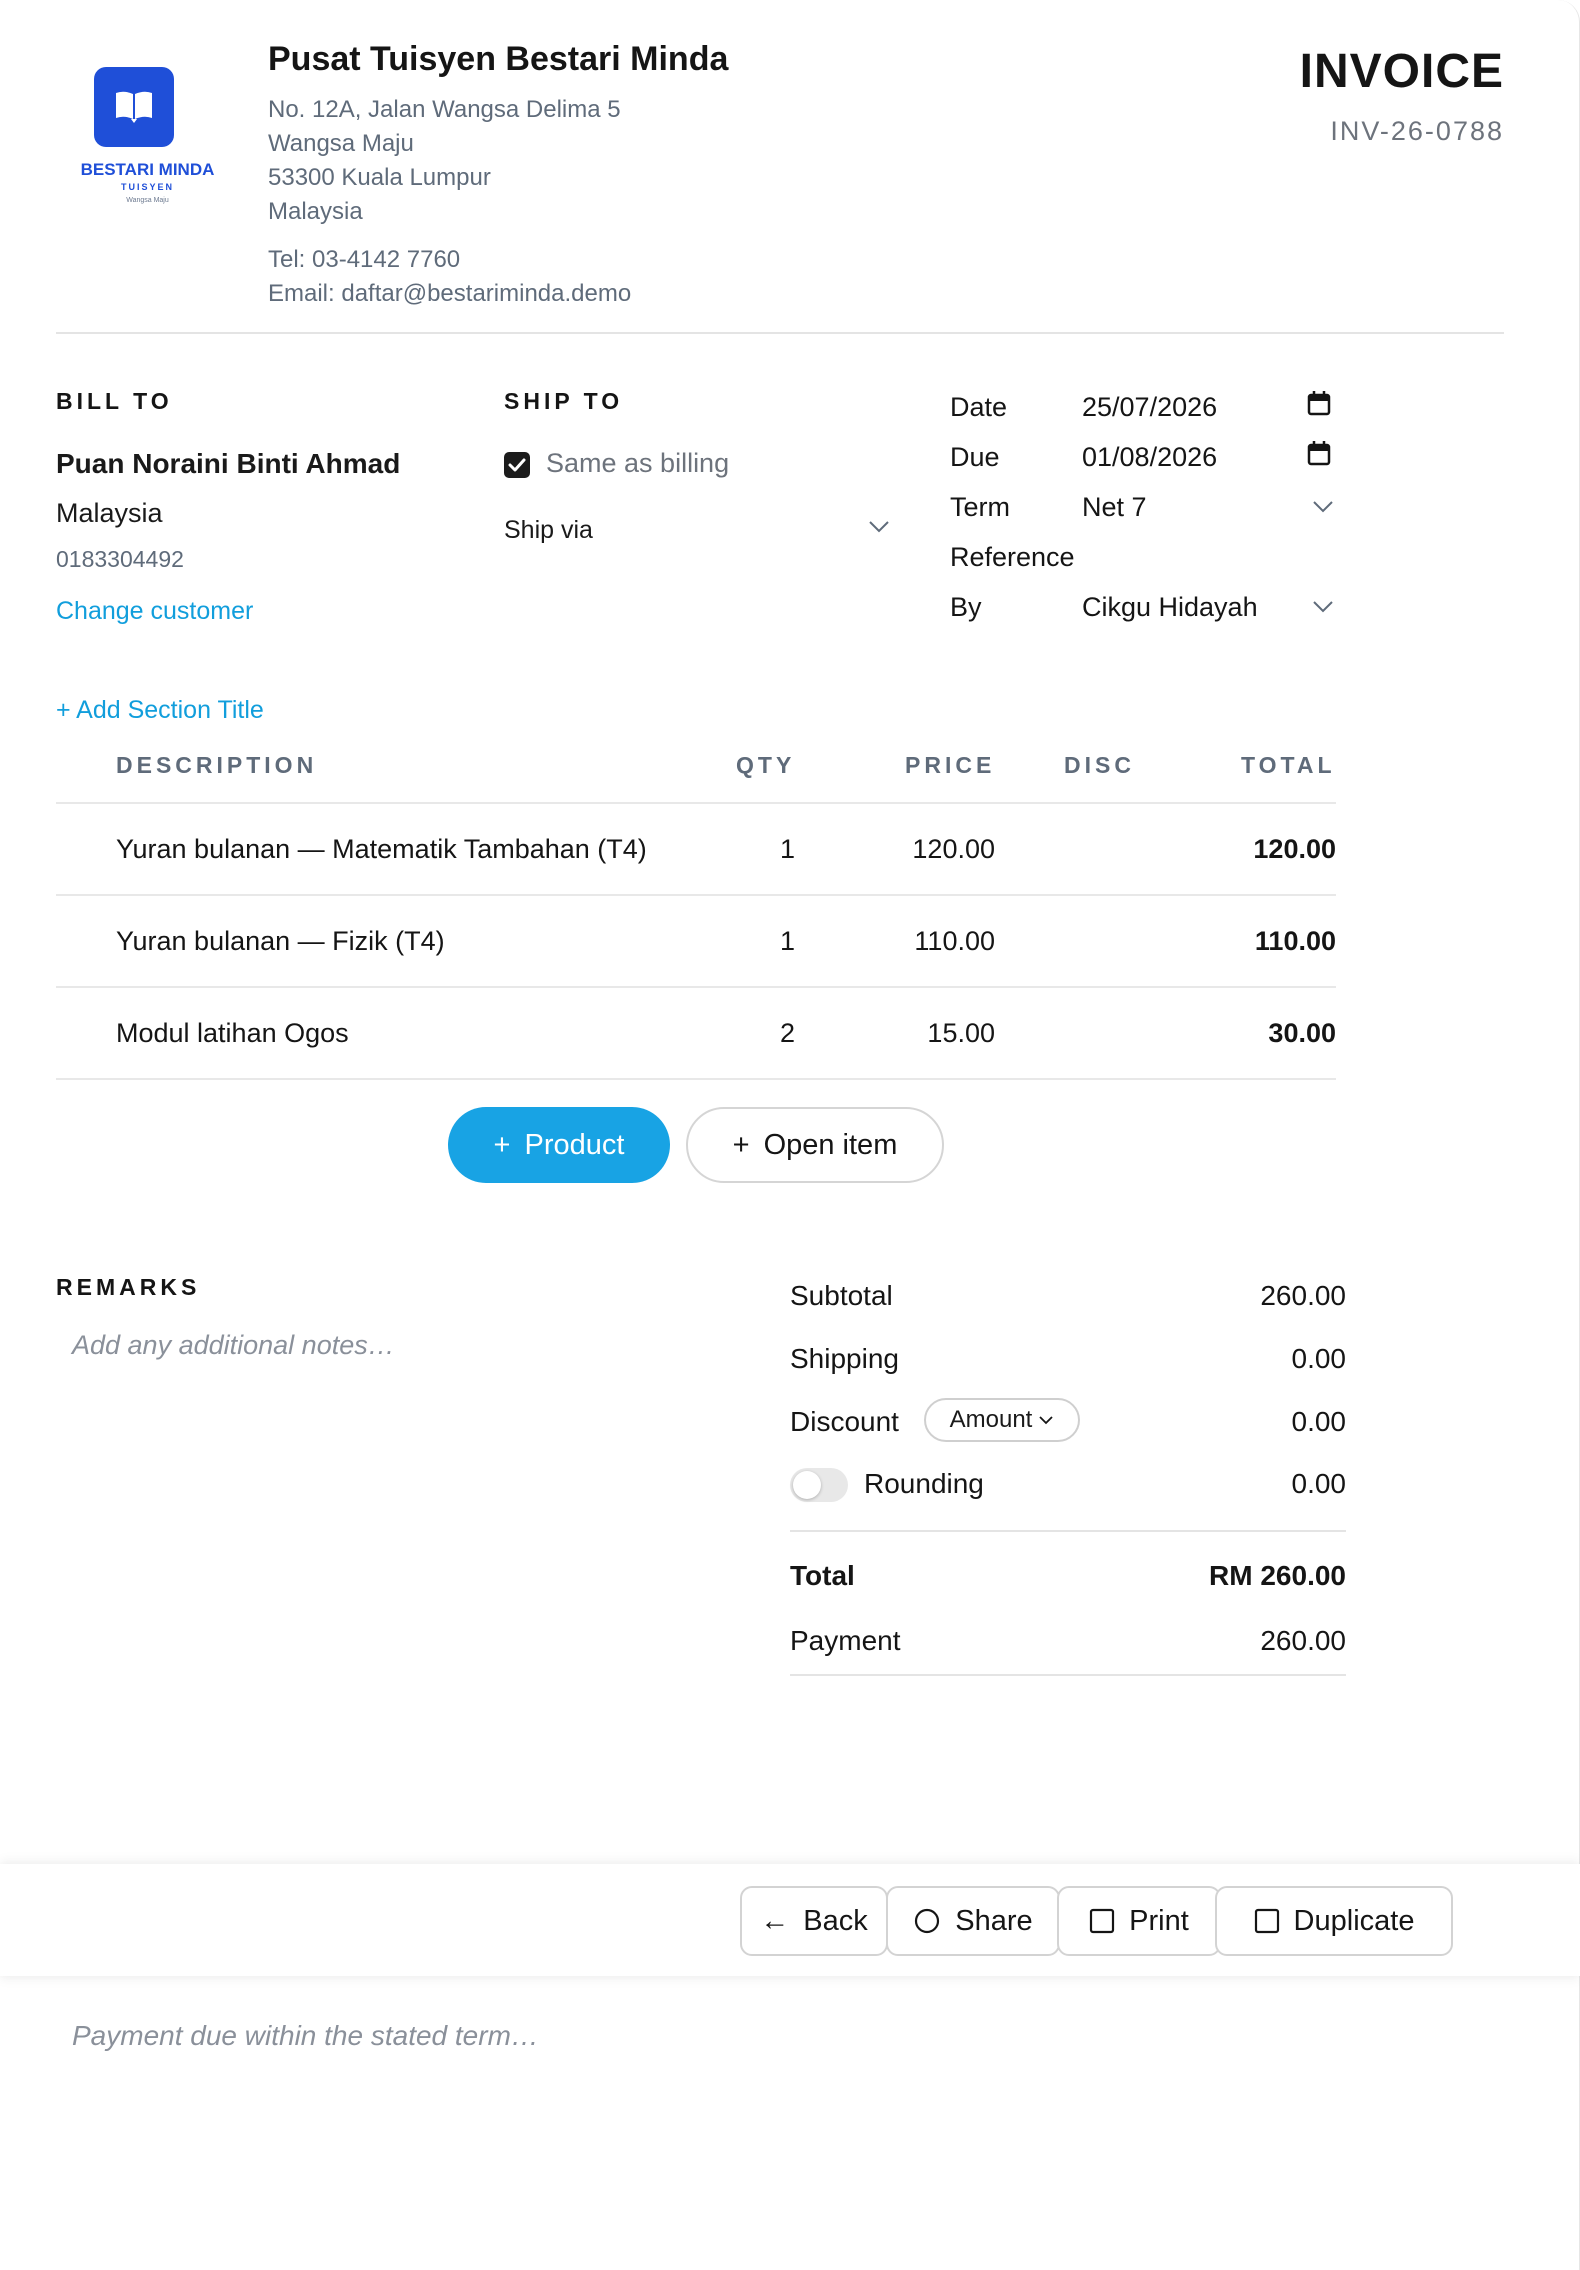 The image size is (1580, 2270). I want to click on item-description: Yuran bulanan — Matematik Tambahan (T4), so click(381, 849).